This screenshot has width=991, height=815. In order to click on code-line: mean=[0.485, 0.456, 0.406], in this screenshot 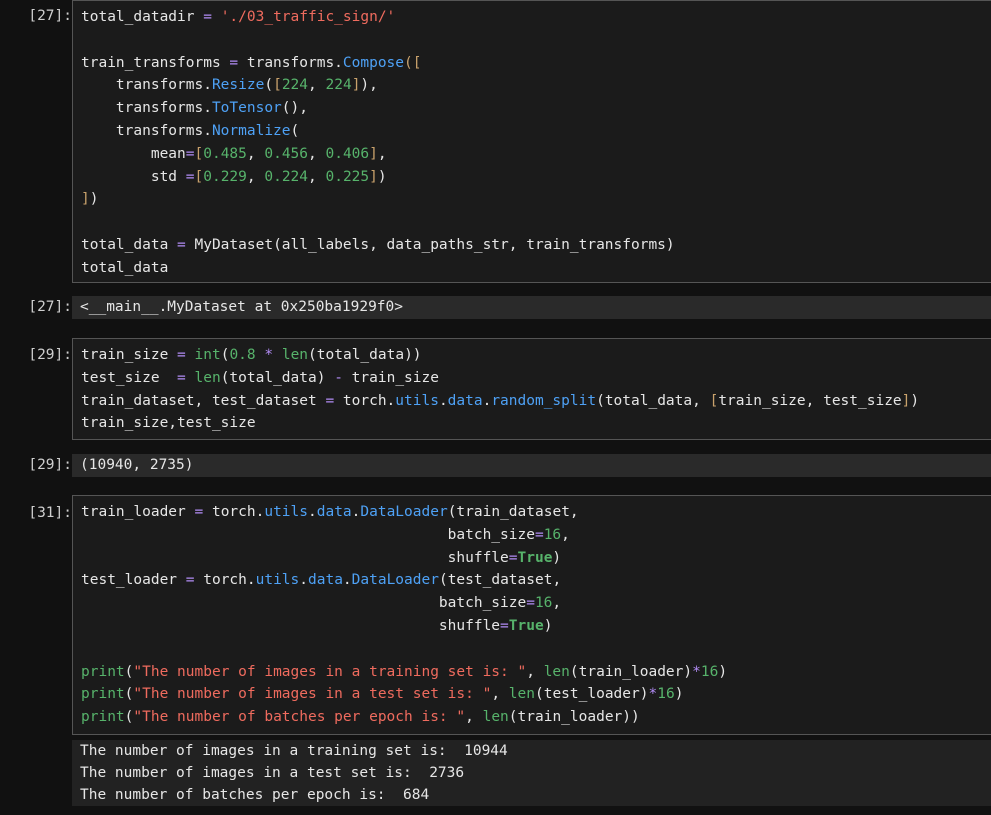, I will do `click(234, 153)`.